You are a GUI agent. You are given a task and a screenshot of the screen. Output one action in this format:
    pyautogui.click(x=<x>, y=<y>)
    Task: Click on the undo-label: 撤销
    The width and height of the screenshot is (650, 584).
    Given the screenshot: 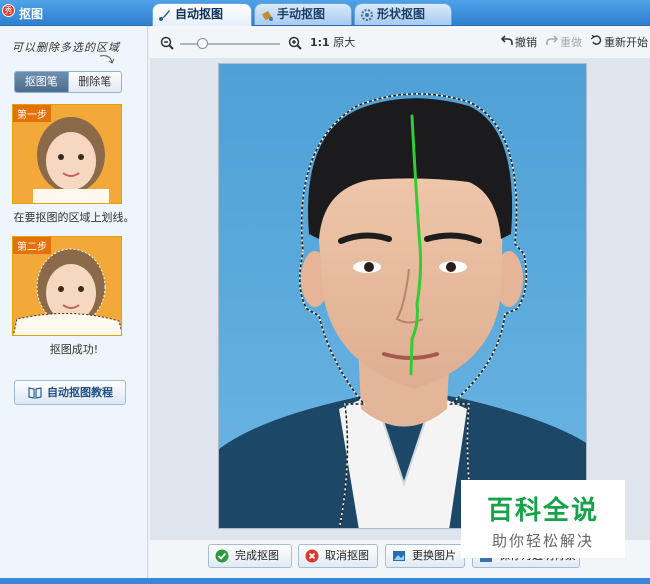 What is the action you would take?
    pyautogui.click(x=526, y=42)
    